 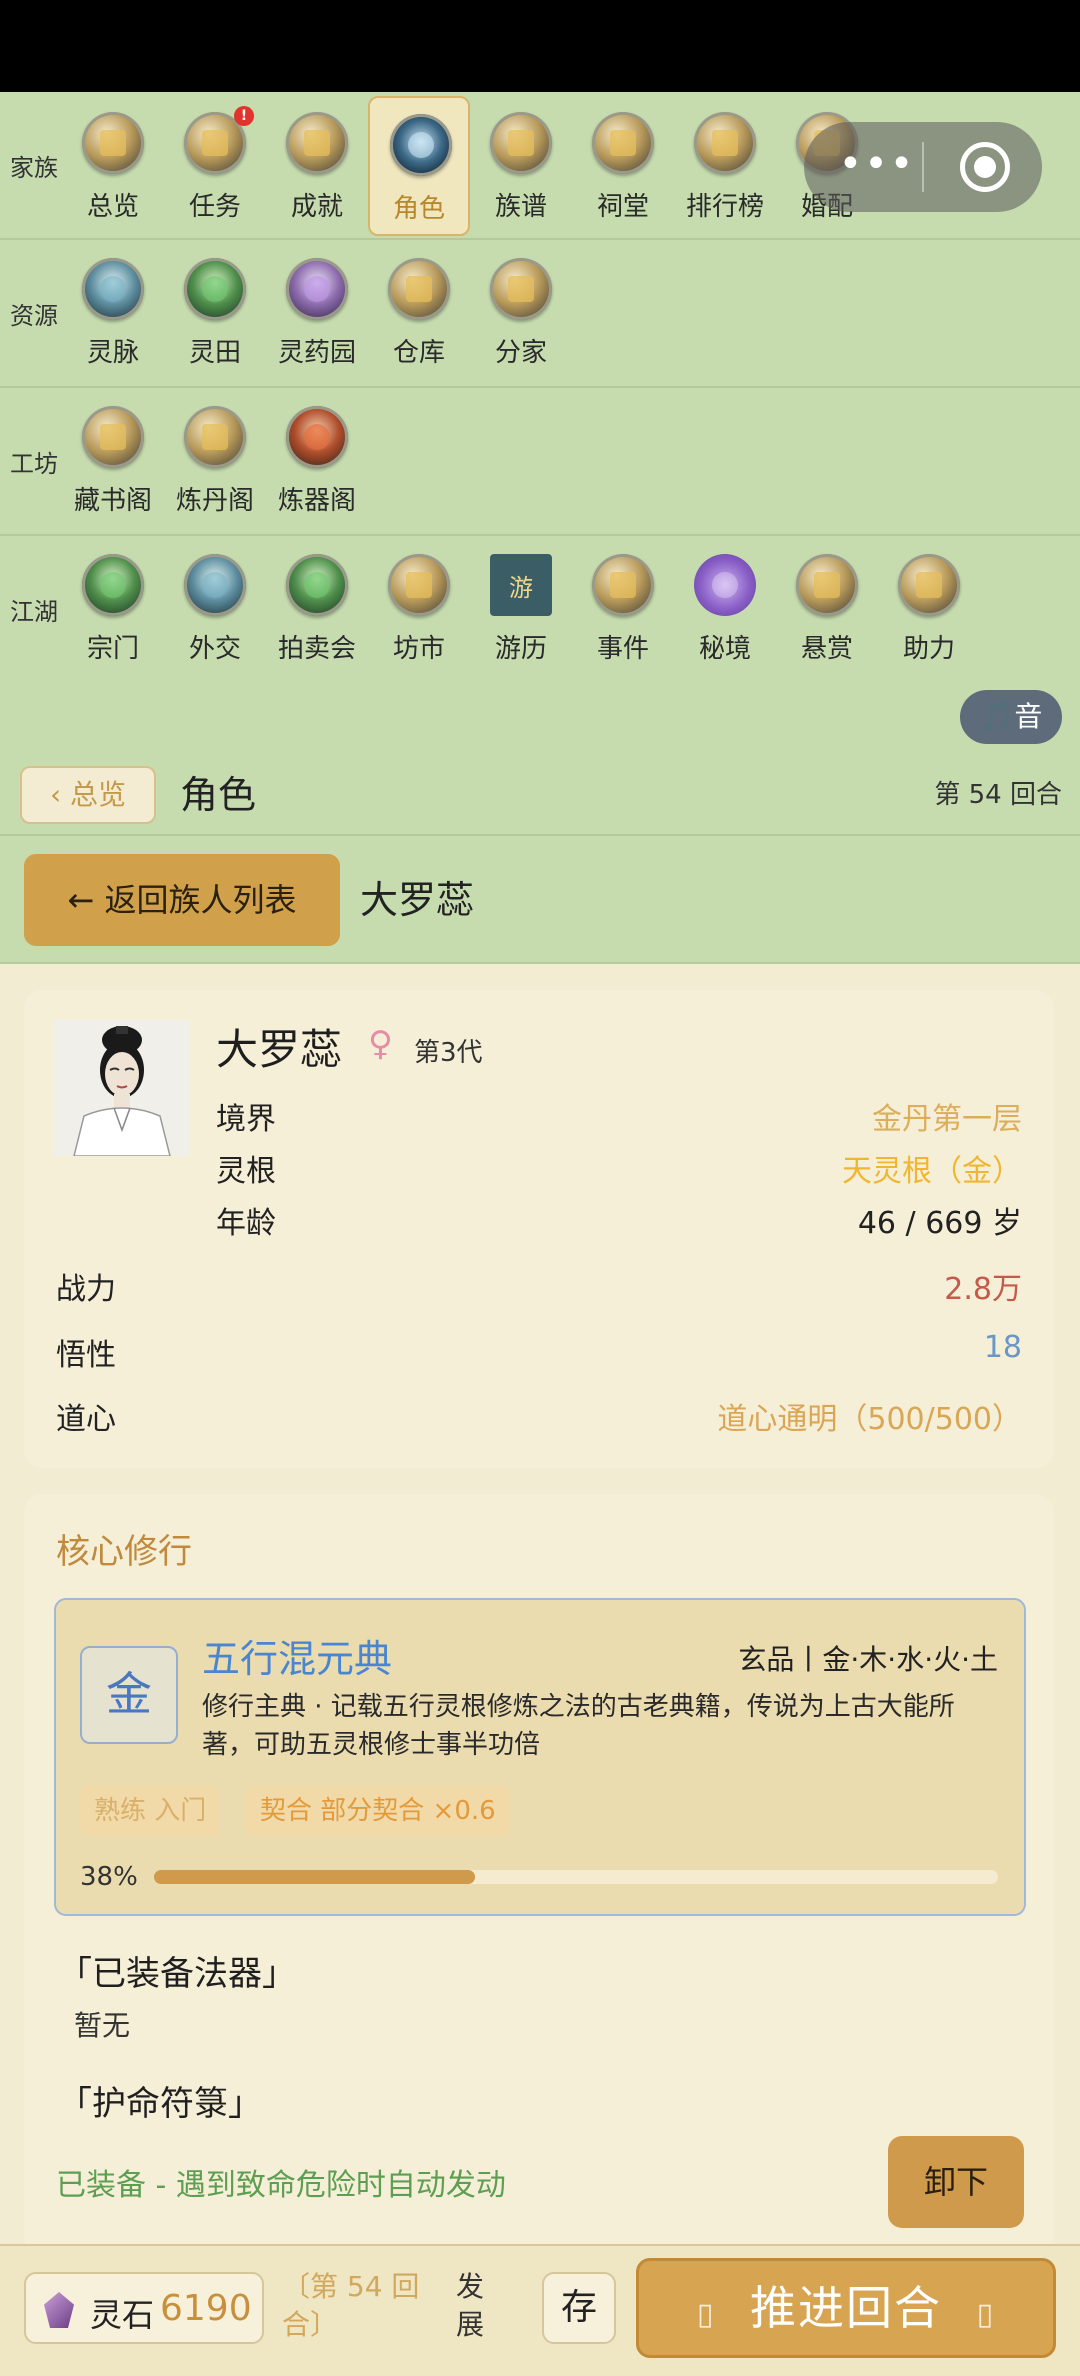 I want to click on nav-label: 灵药园, so click(x=316, y=353).